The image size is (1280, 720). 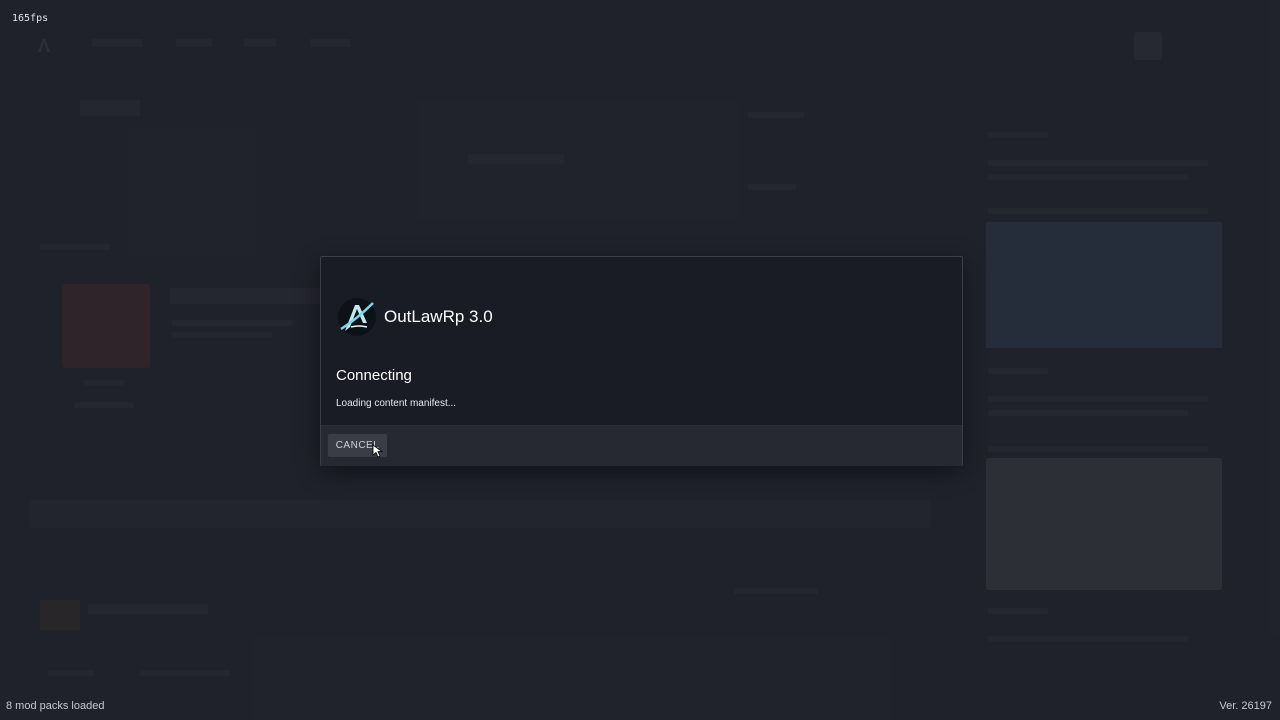 I want to click on dialog-header: OutLawRp 3.0, so click(x=587, y=317).